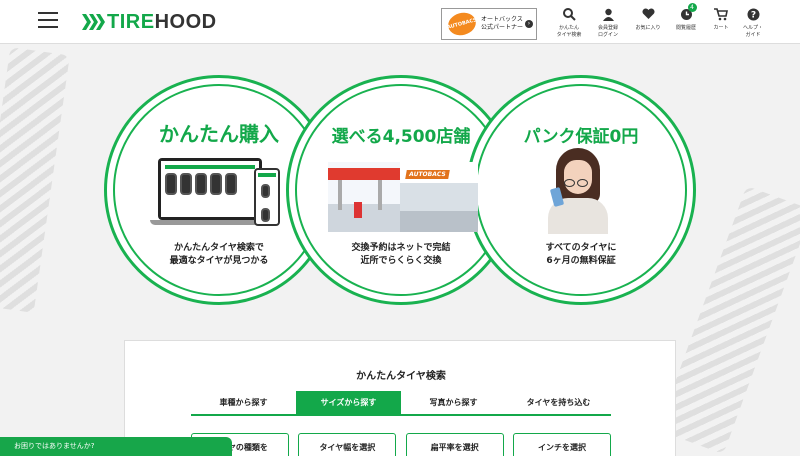 The image size is (800, 456). What do you see at coordinates (685, 28) in the screenshot?
I see `nav-label: 閲覧履歴` at bounding box center [685, 28].